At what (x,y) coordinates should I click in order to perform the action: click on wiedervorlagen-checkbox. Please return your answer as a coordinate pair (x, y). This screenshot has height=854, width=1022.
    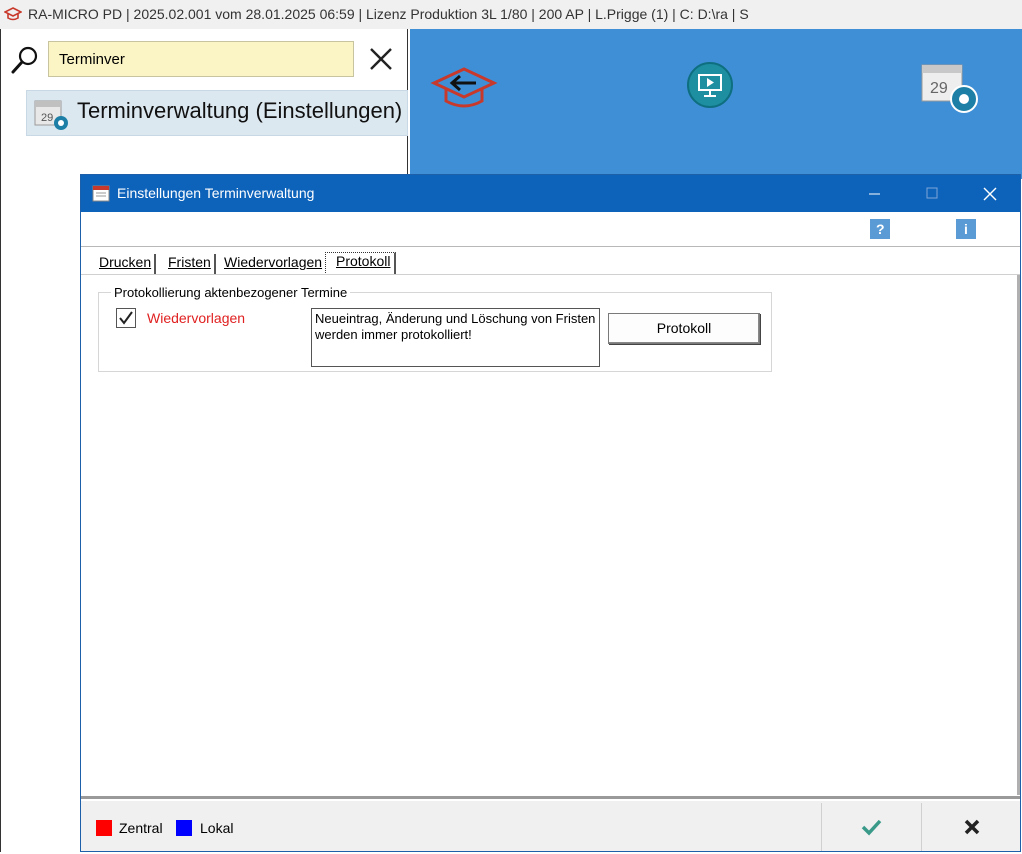
    Looking at the image, I should click on (126, 318).